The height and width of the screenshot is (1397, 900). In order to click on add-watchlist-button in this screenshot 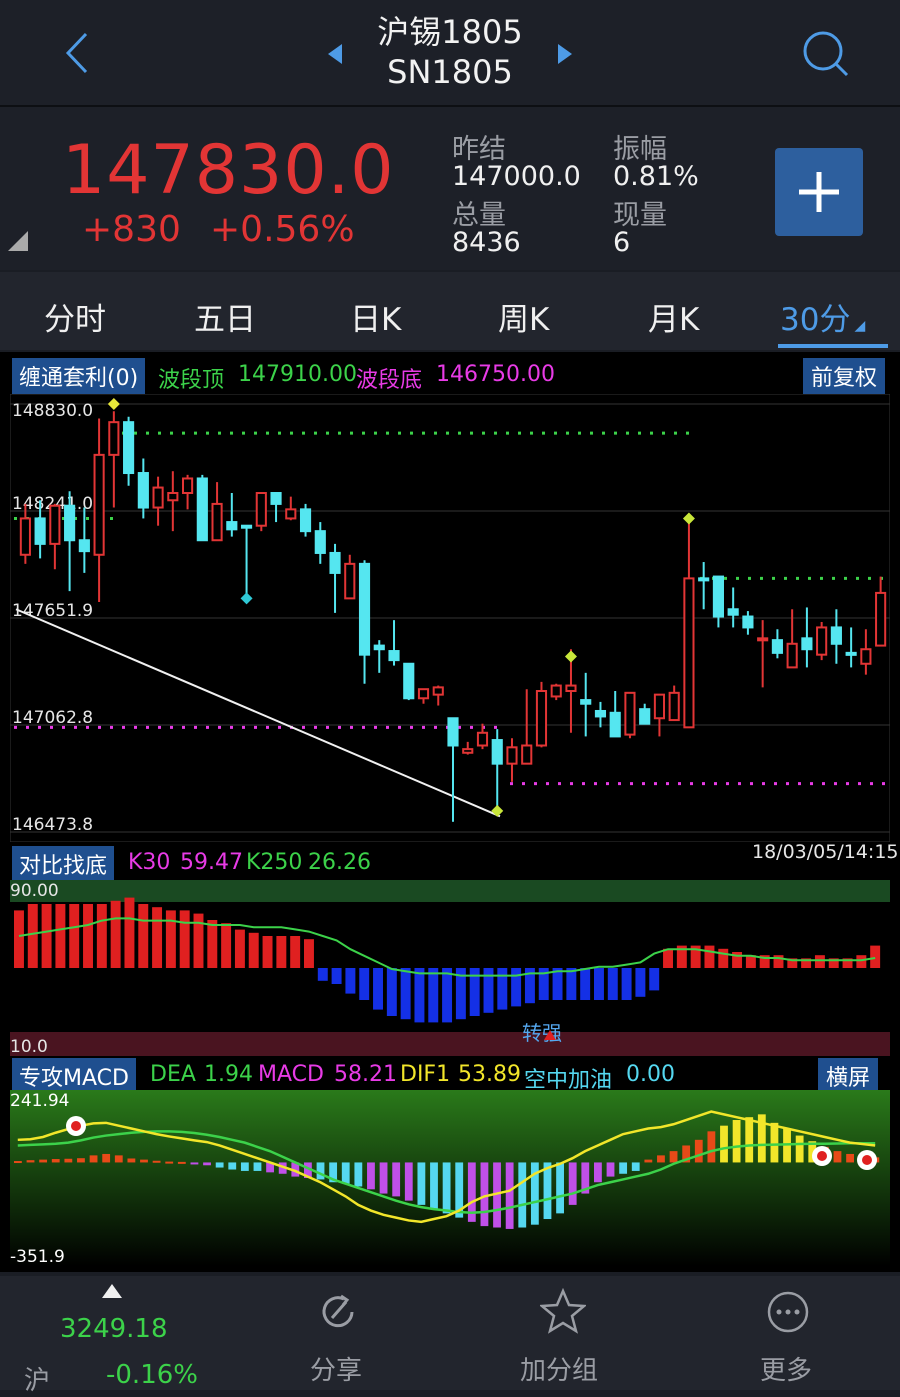, I will do `click(819, 192)`.